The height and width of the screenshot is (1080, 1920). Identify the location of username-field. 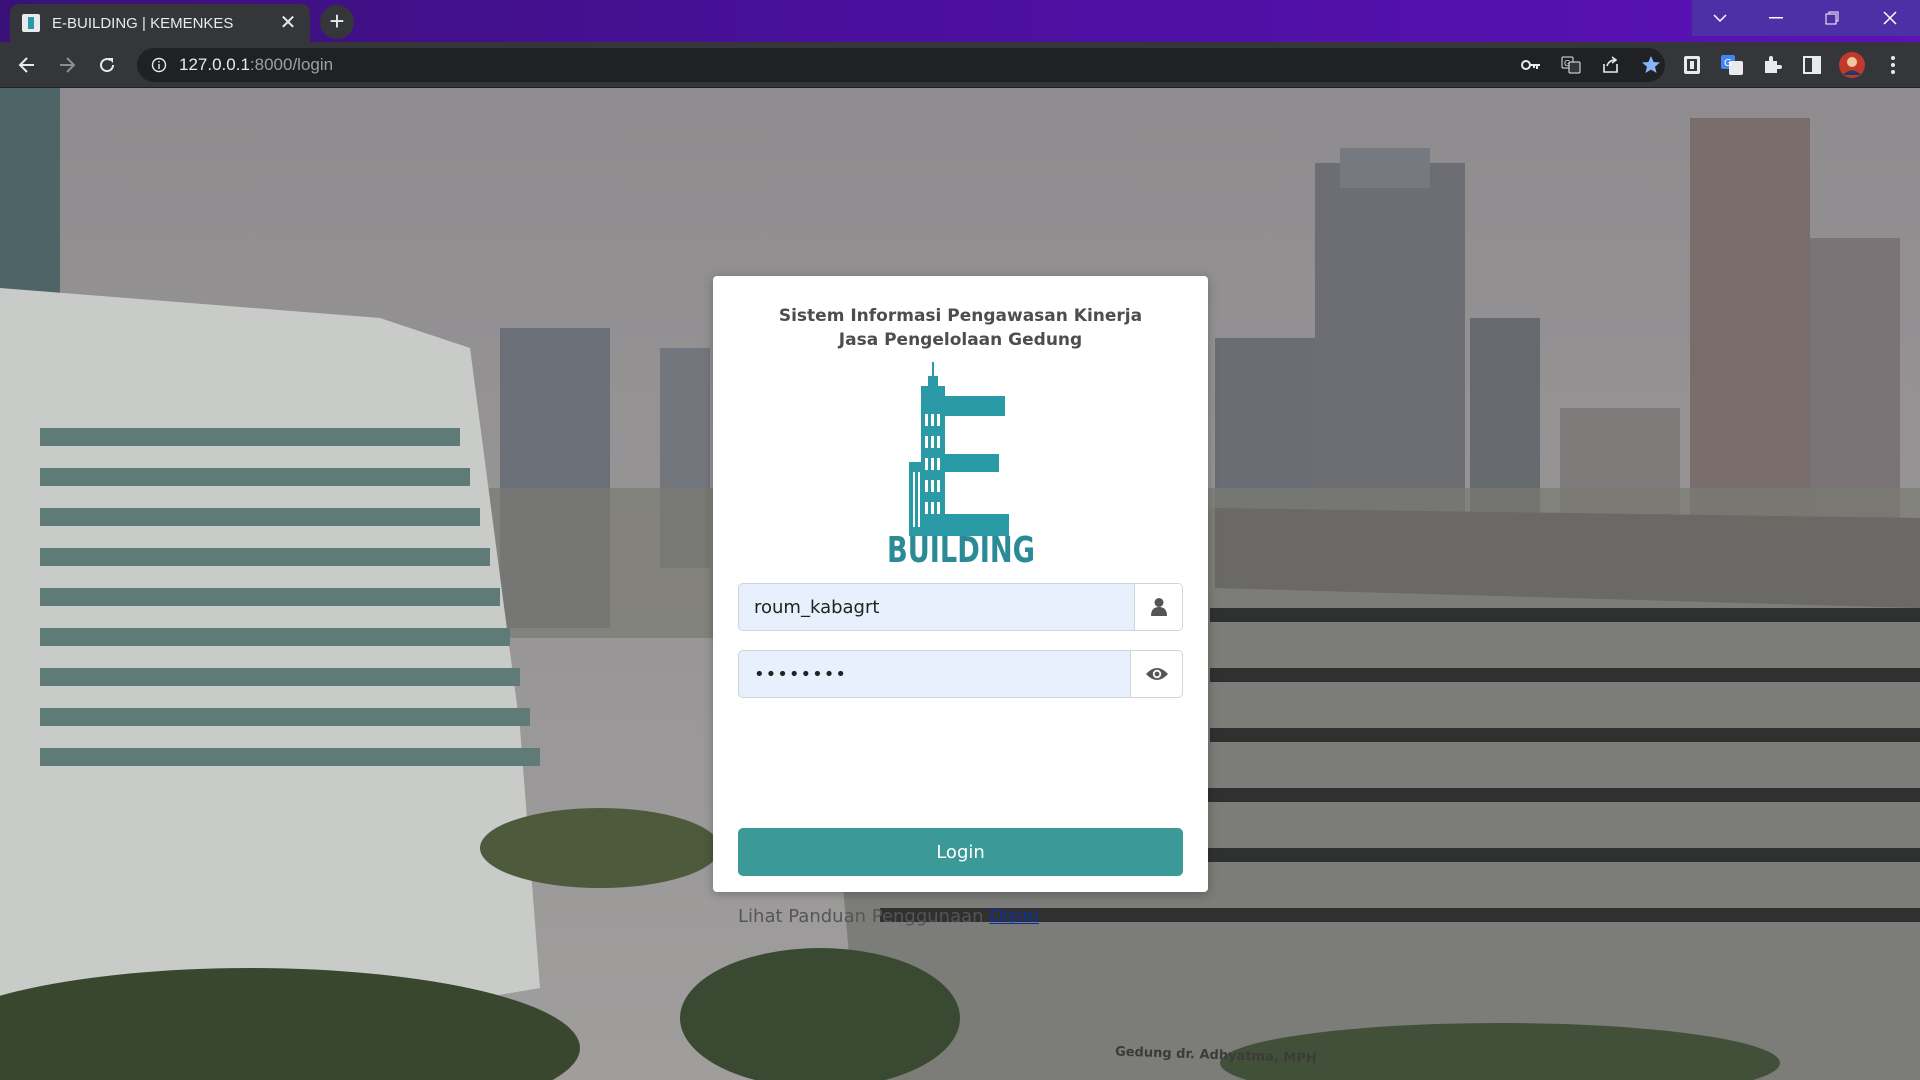
(960, 607).